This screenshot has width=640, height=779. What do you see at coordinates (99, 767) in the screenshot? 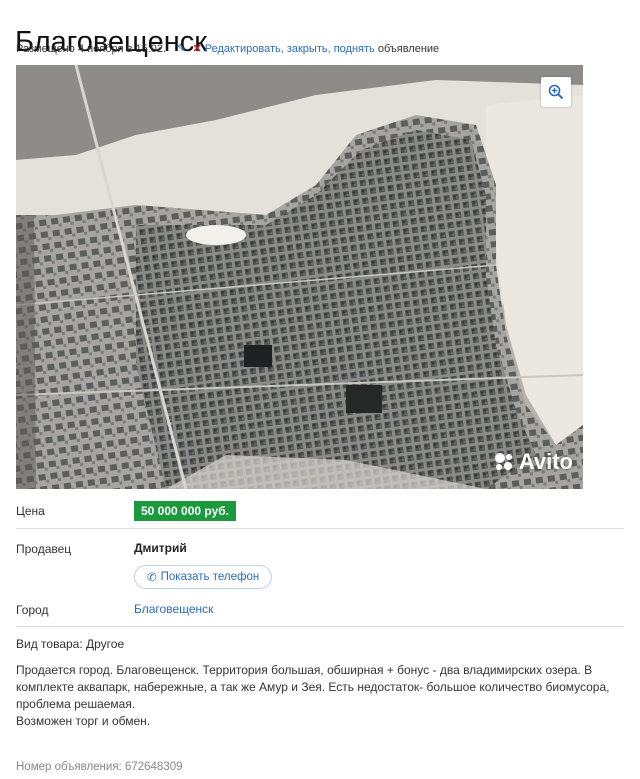
I see `ad-number: Номер объявления: 672648309` at bounding box center [99, 767].